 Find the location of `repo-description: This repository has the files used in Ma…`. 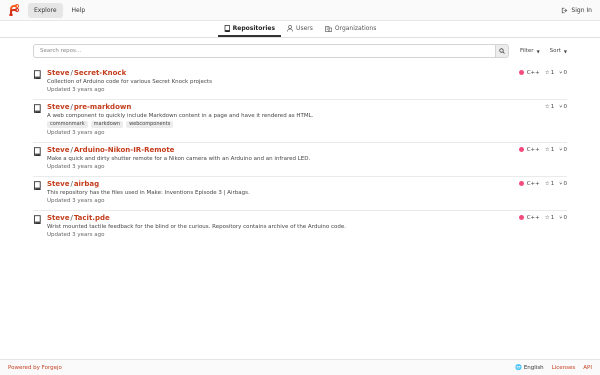

repo-description: This repository has the files used in Ma… is located at coordinates (148, 193).